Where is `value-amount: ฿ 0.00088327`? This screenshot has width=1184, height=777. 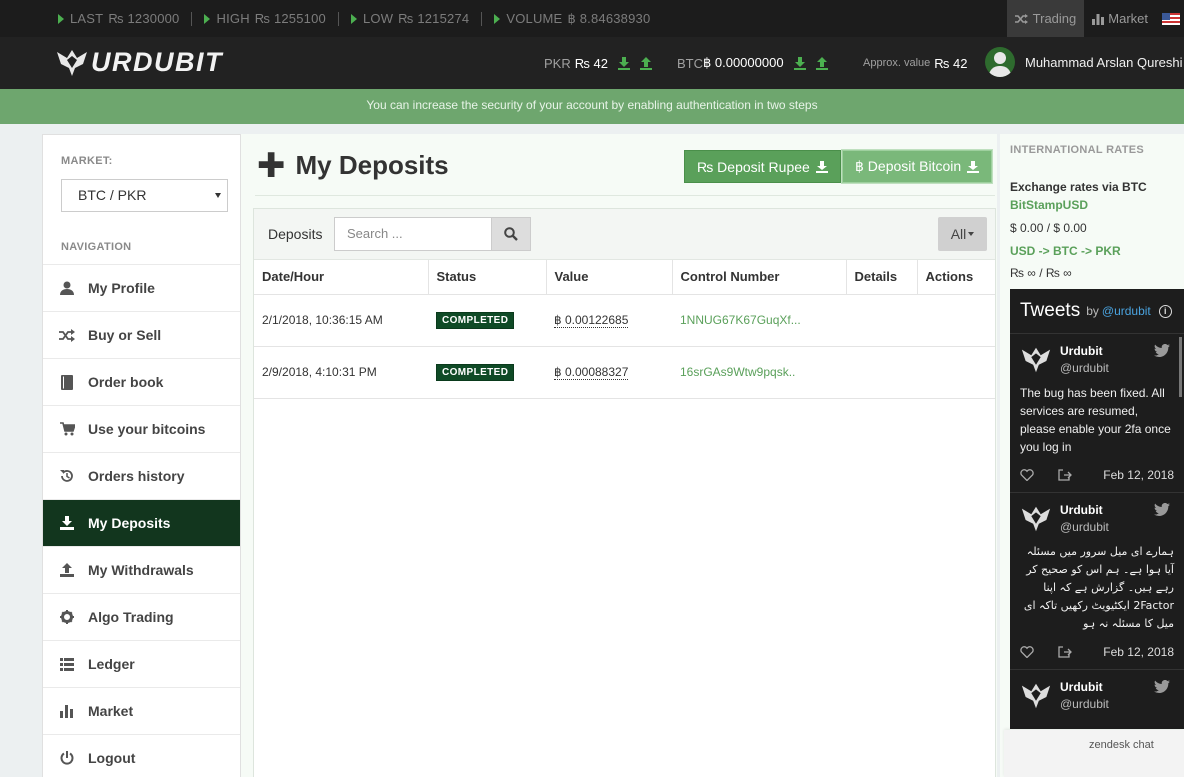
value-amount: ฿ 0.00088327 is located at coordinates (591, 372).